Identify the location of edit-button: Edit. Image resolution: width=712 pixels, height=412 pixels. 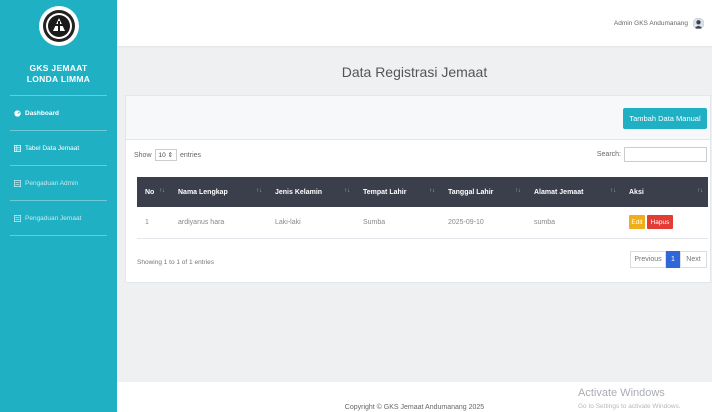
(637, 222).